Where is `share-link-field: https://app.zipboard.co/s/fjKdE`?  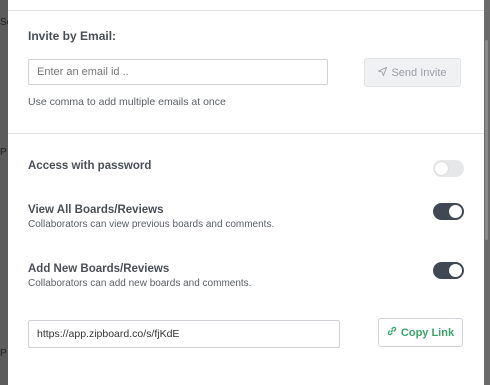 share-link-field: https://app.zipboard.co/s/fjKdE is located at coordinates (184, 334).